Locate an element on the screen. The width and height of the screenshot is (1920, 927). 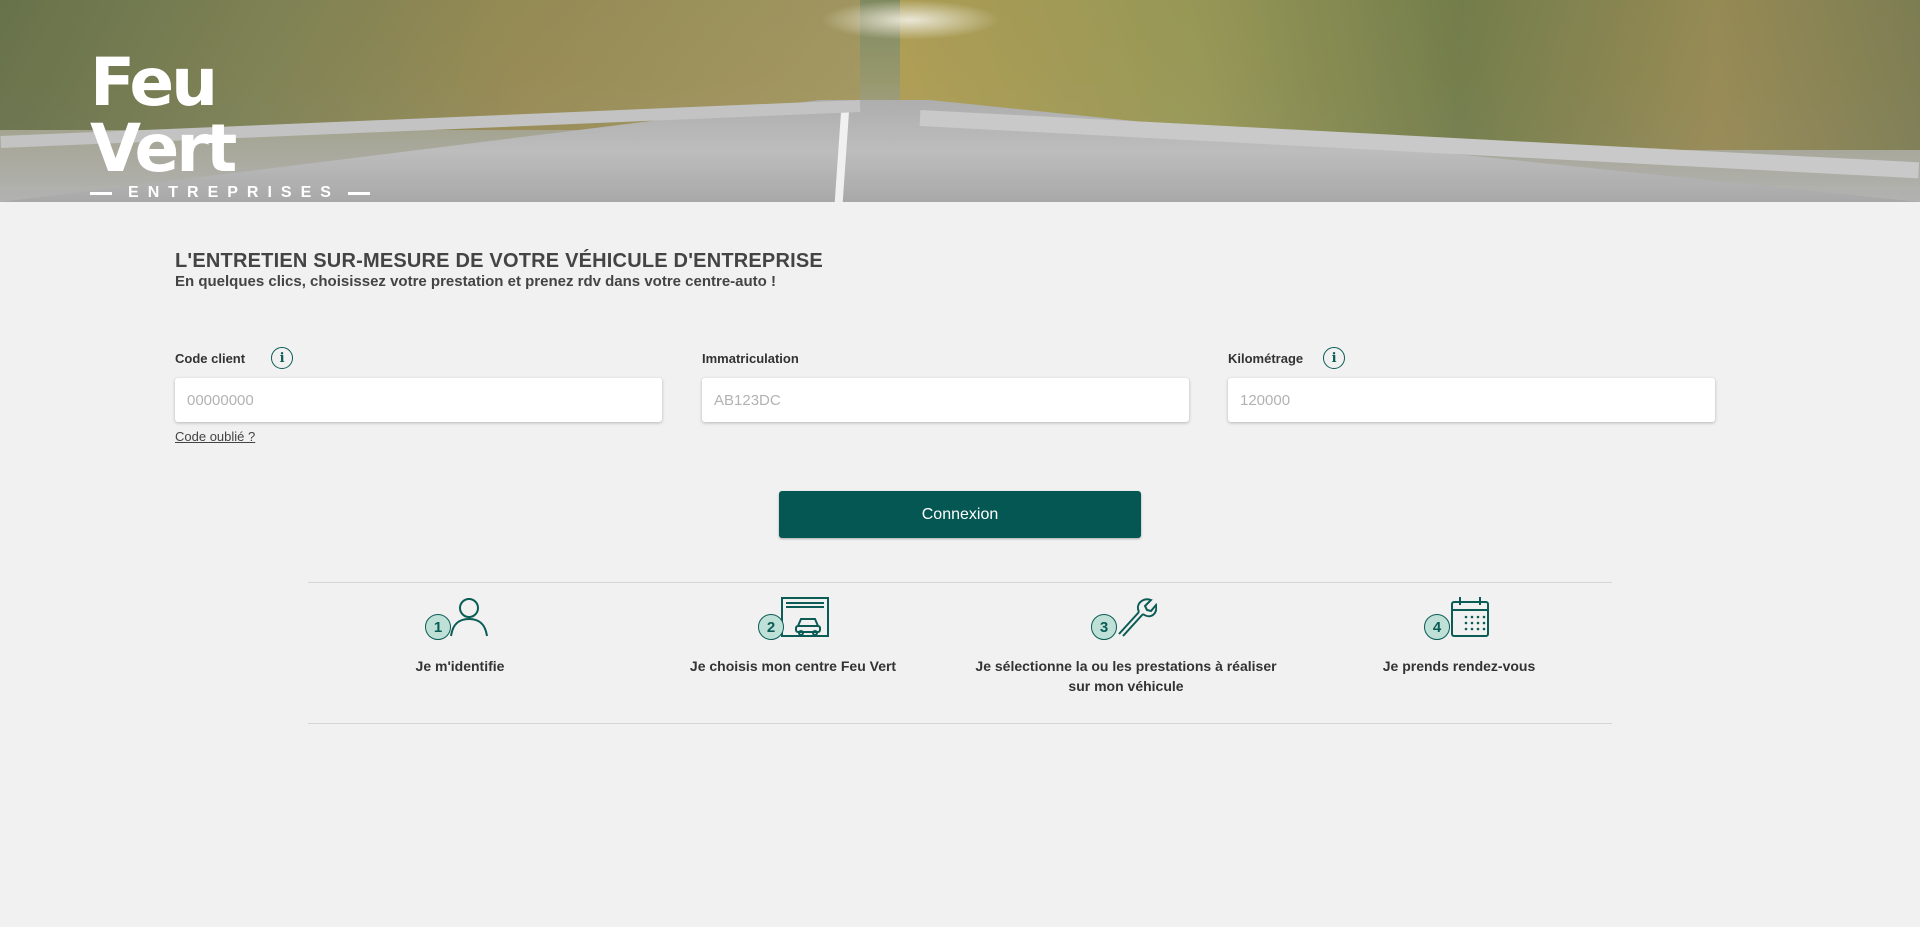
mileage-field: Kilométrage i is located at coordinates (1471, 384).